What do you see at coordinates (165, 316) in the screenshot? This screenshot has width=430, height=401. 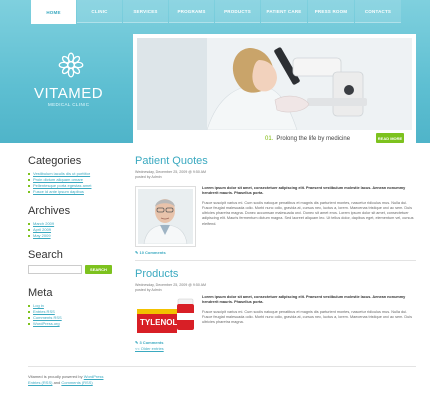 I see `product-image: TYLENOL` at bounding box center [165, 316].